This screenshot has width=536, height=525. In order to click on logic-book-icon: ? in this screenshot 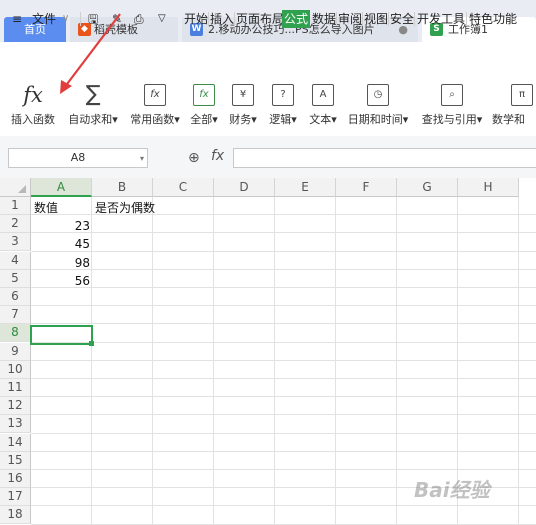, I will do `click(283, 95)`.